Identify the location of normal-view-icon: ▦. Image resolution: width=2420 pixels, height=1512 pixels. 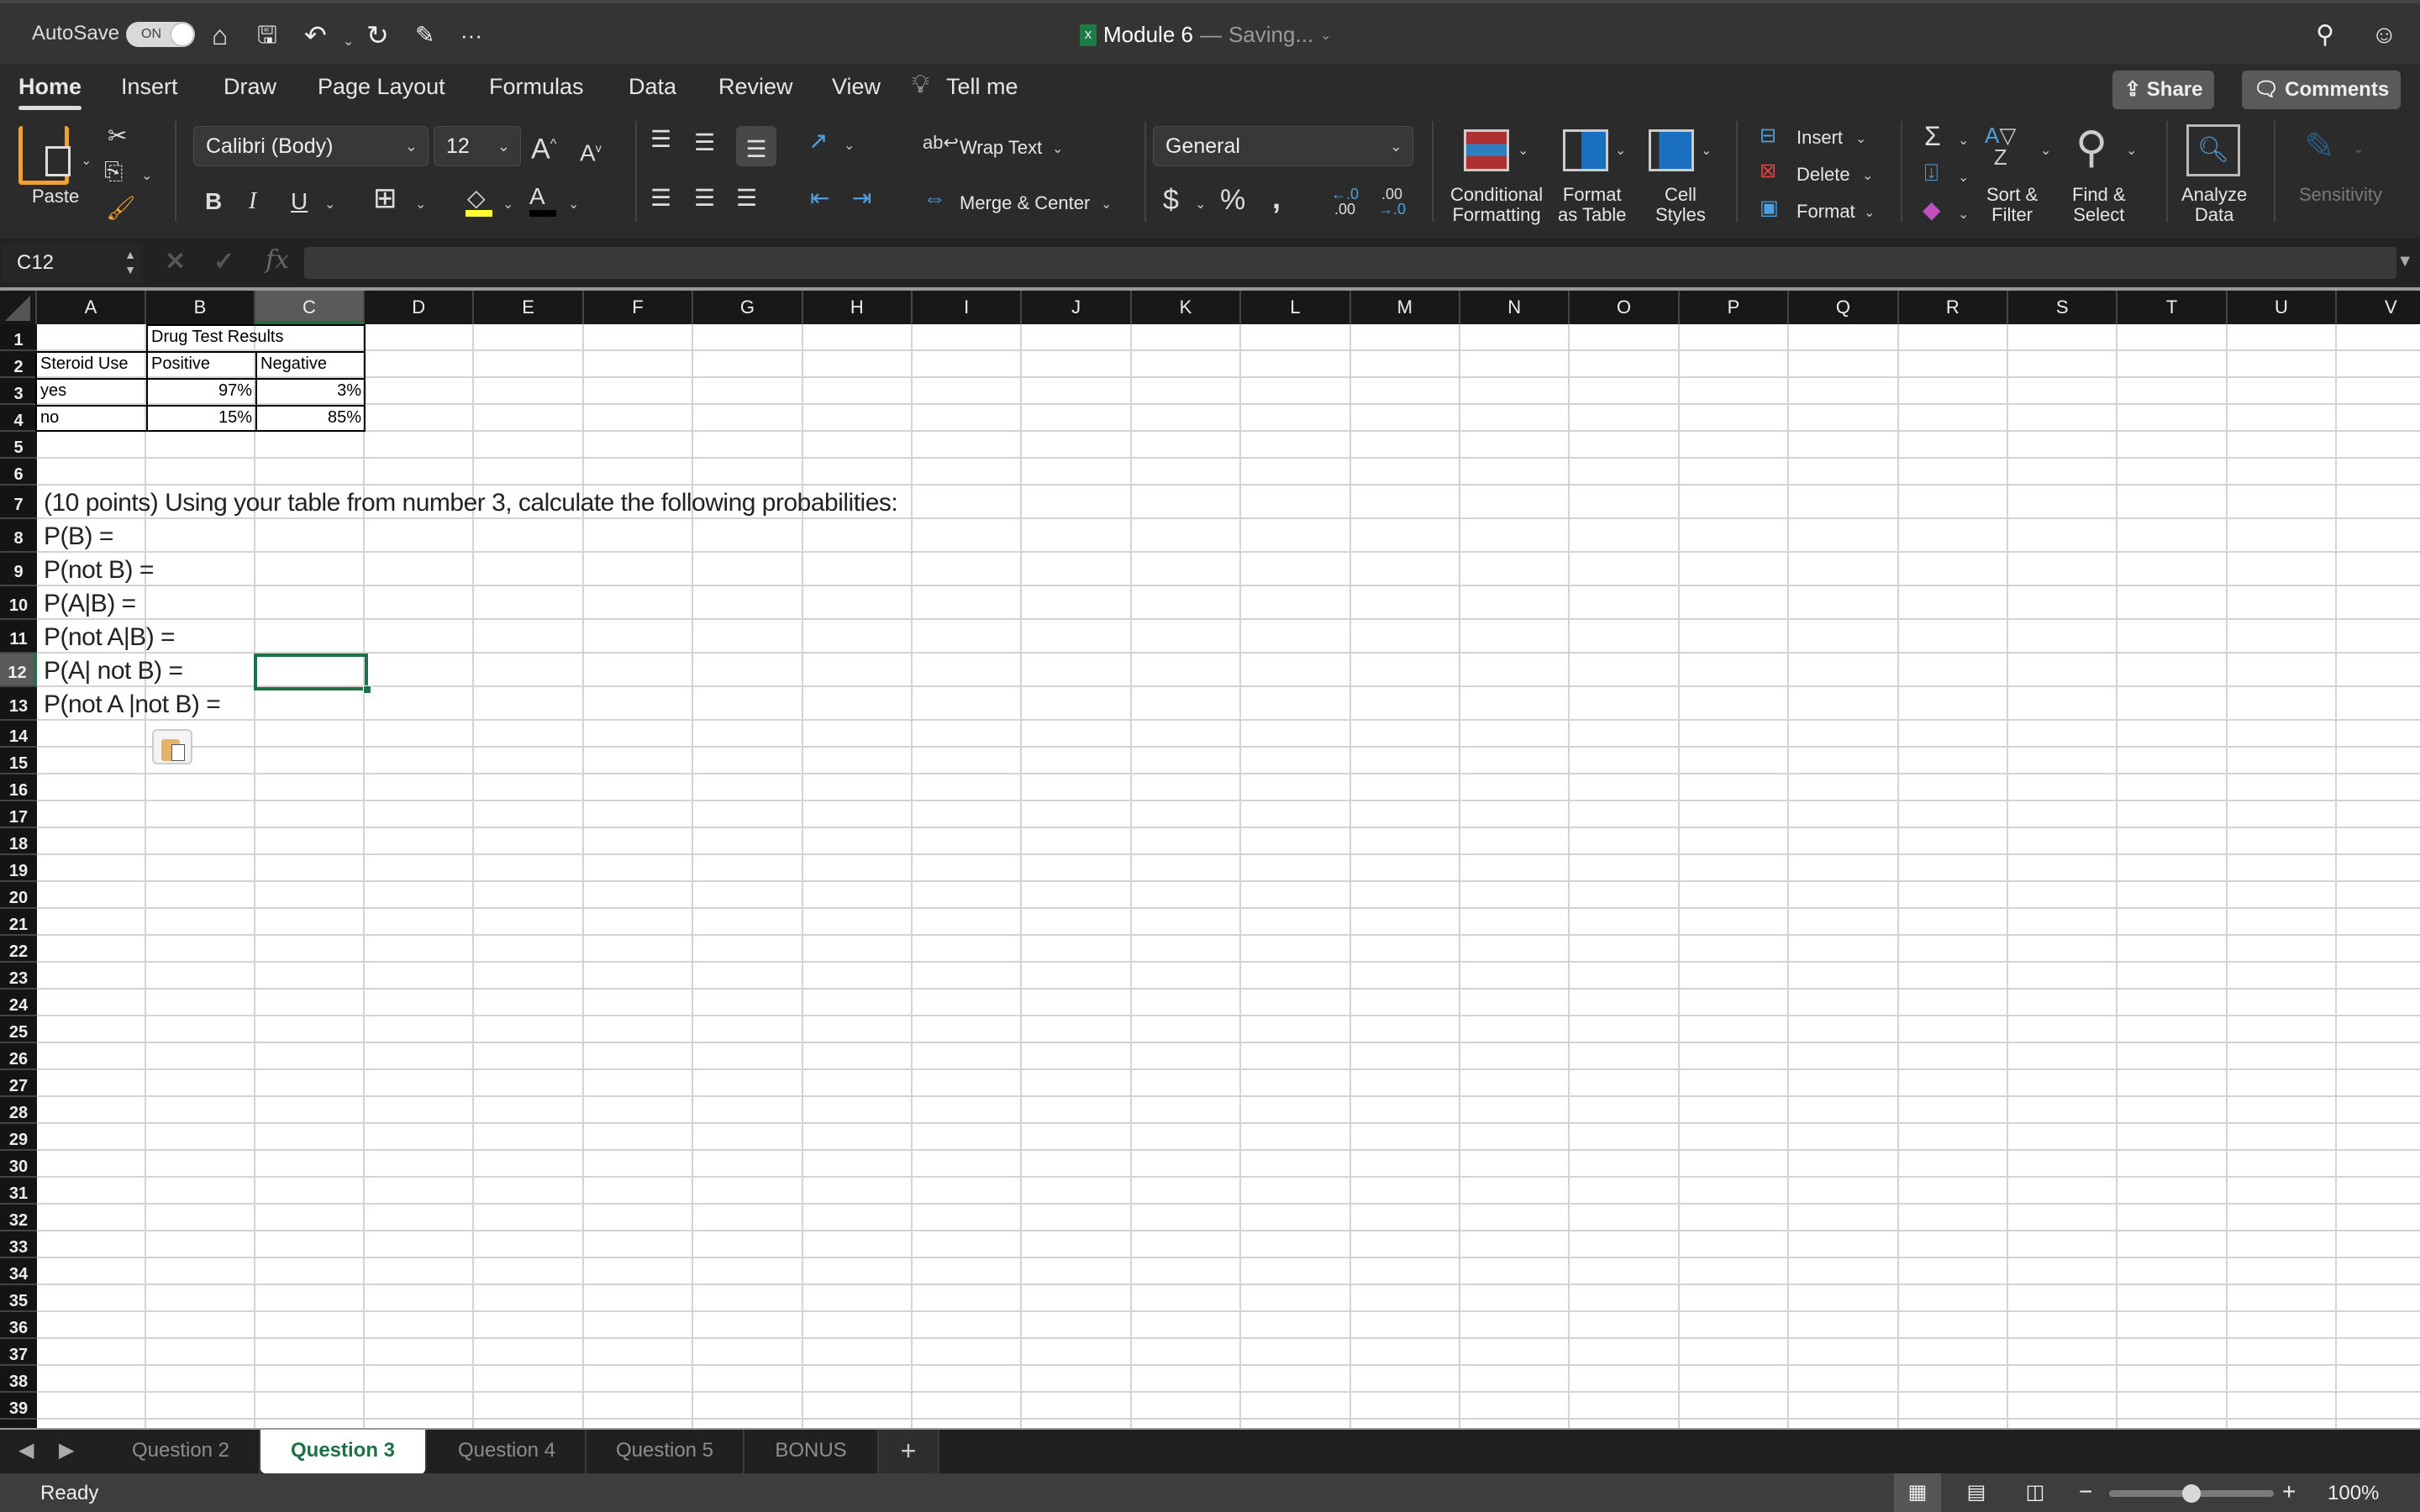
(1918, 1492).